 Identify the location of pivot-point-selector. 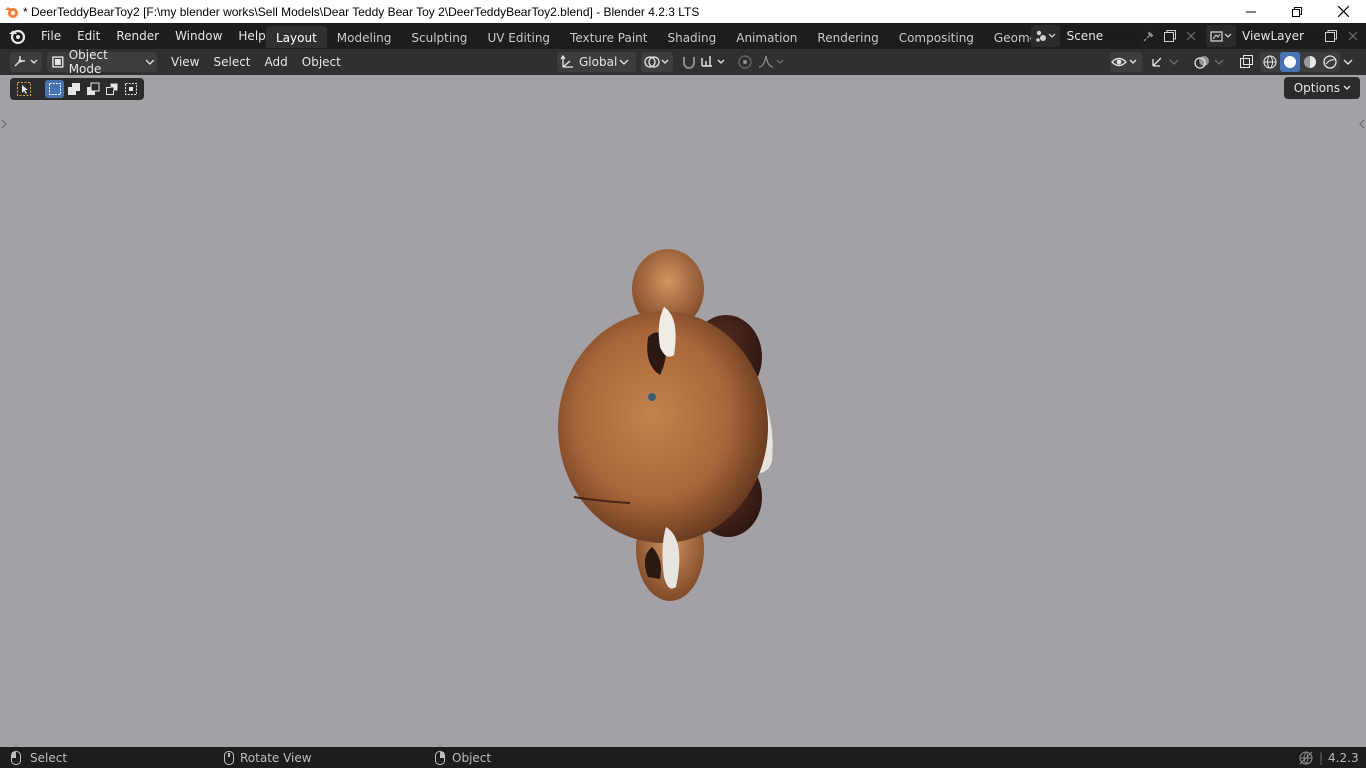
(657, 62).